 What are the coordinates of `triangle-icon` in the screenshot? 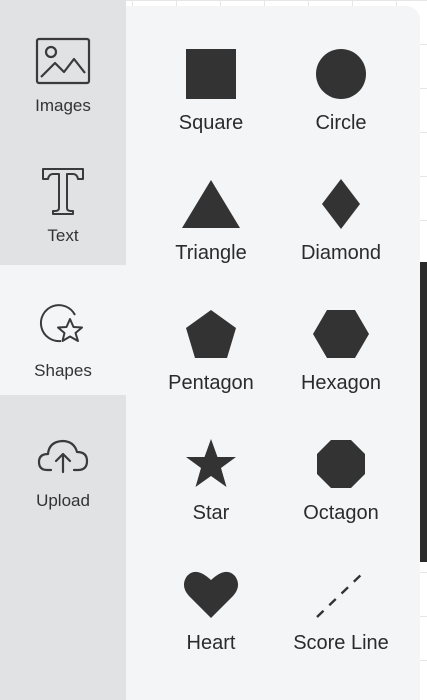 It's located at (211, 204).